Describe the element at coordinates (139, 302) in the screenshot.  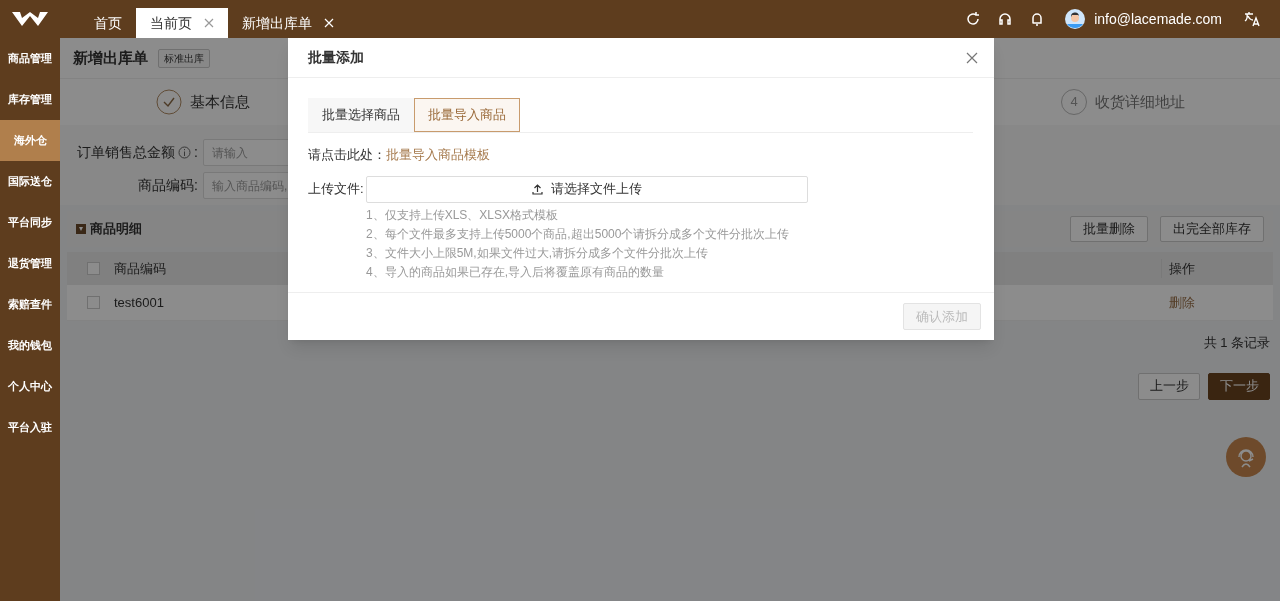
I see `table-cell-text: test6001` at that location.